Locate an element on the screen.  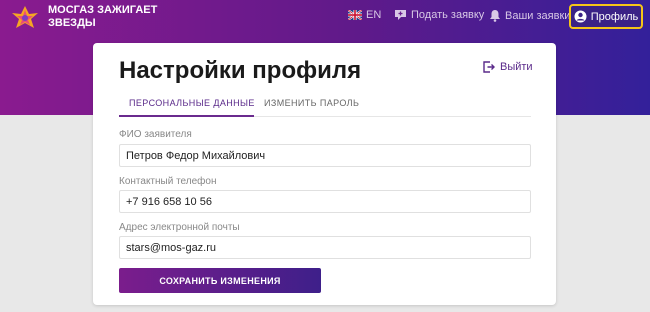
active-tab-indicator is located at coordinates (186, 116).